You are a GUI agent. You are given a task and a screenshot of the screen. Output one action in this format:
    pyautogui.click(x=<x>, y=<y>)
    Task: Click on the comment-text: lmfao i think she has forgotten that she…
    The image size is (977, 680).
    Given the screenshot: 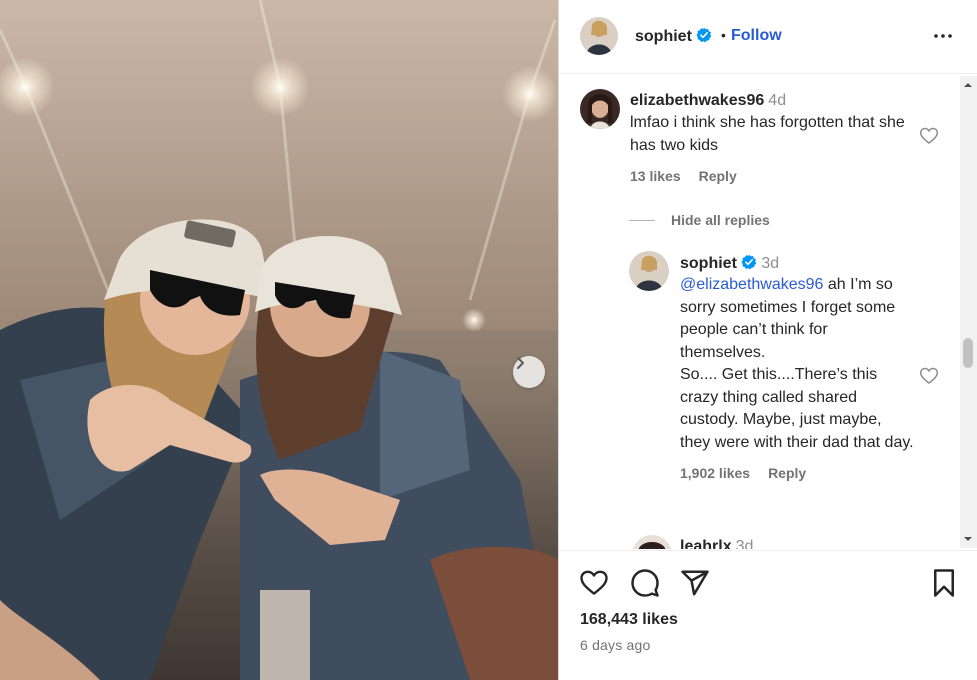 What is the action you would take?
    pyautogui.click(x=770, y=134)
    